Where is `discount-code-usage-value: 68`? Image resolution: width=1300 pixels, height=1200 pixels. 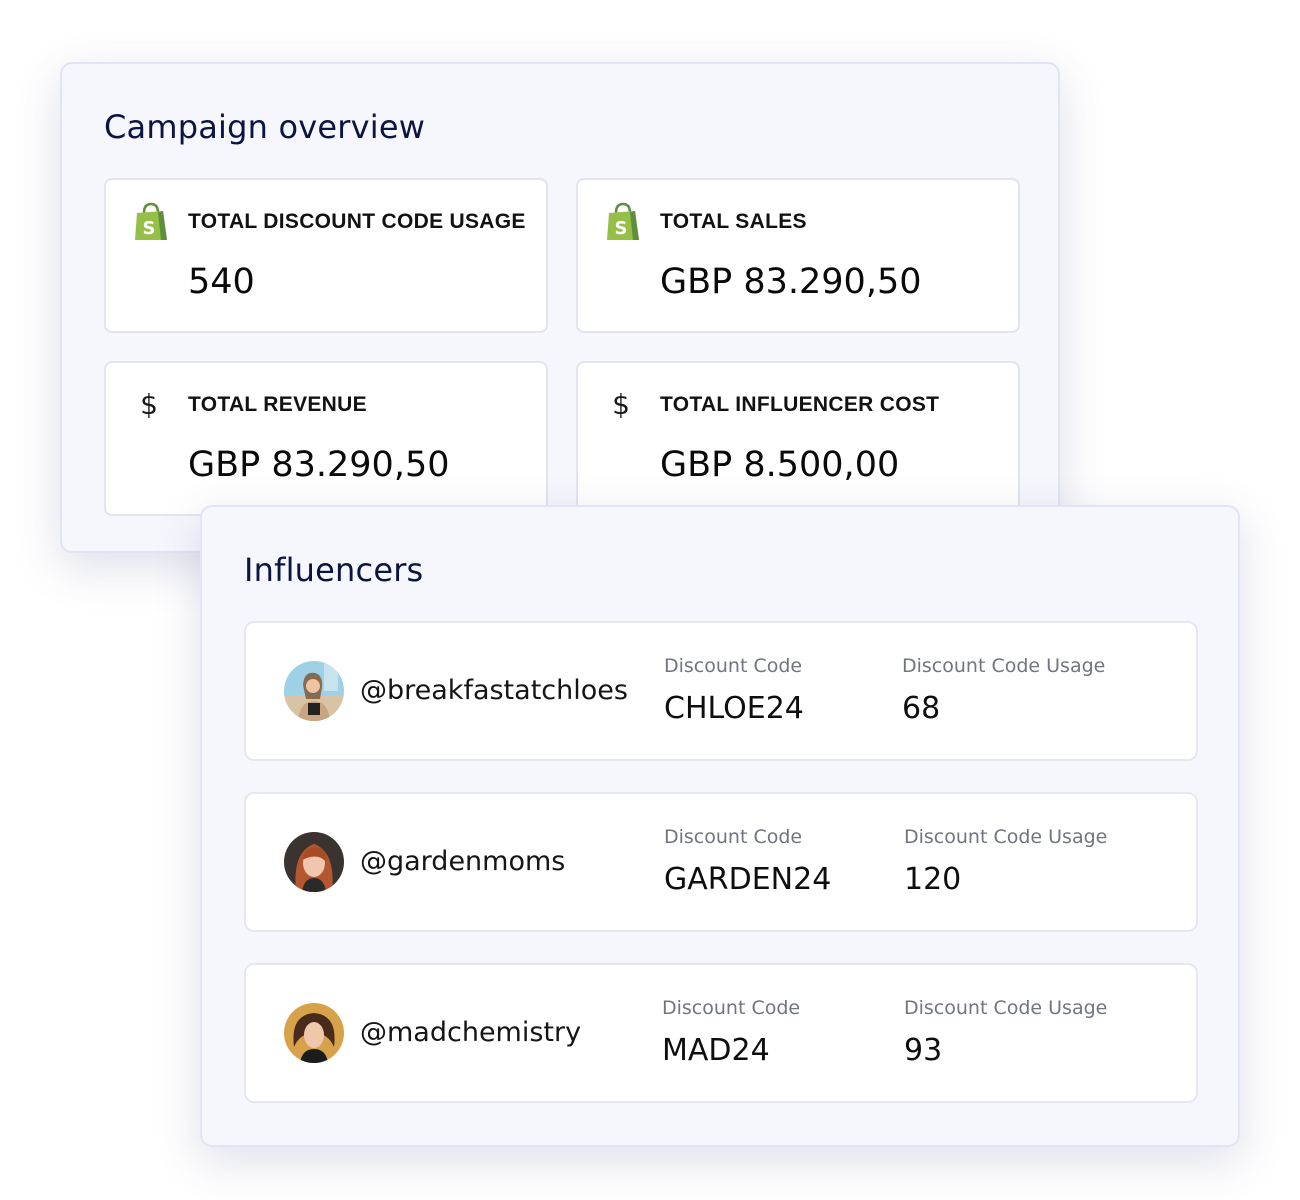 discount-code-usage-value: 68 is located at coordinates (921, 708).